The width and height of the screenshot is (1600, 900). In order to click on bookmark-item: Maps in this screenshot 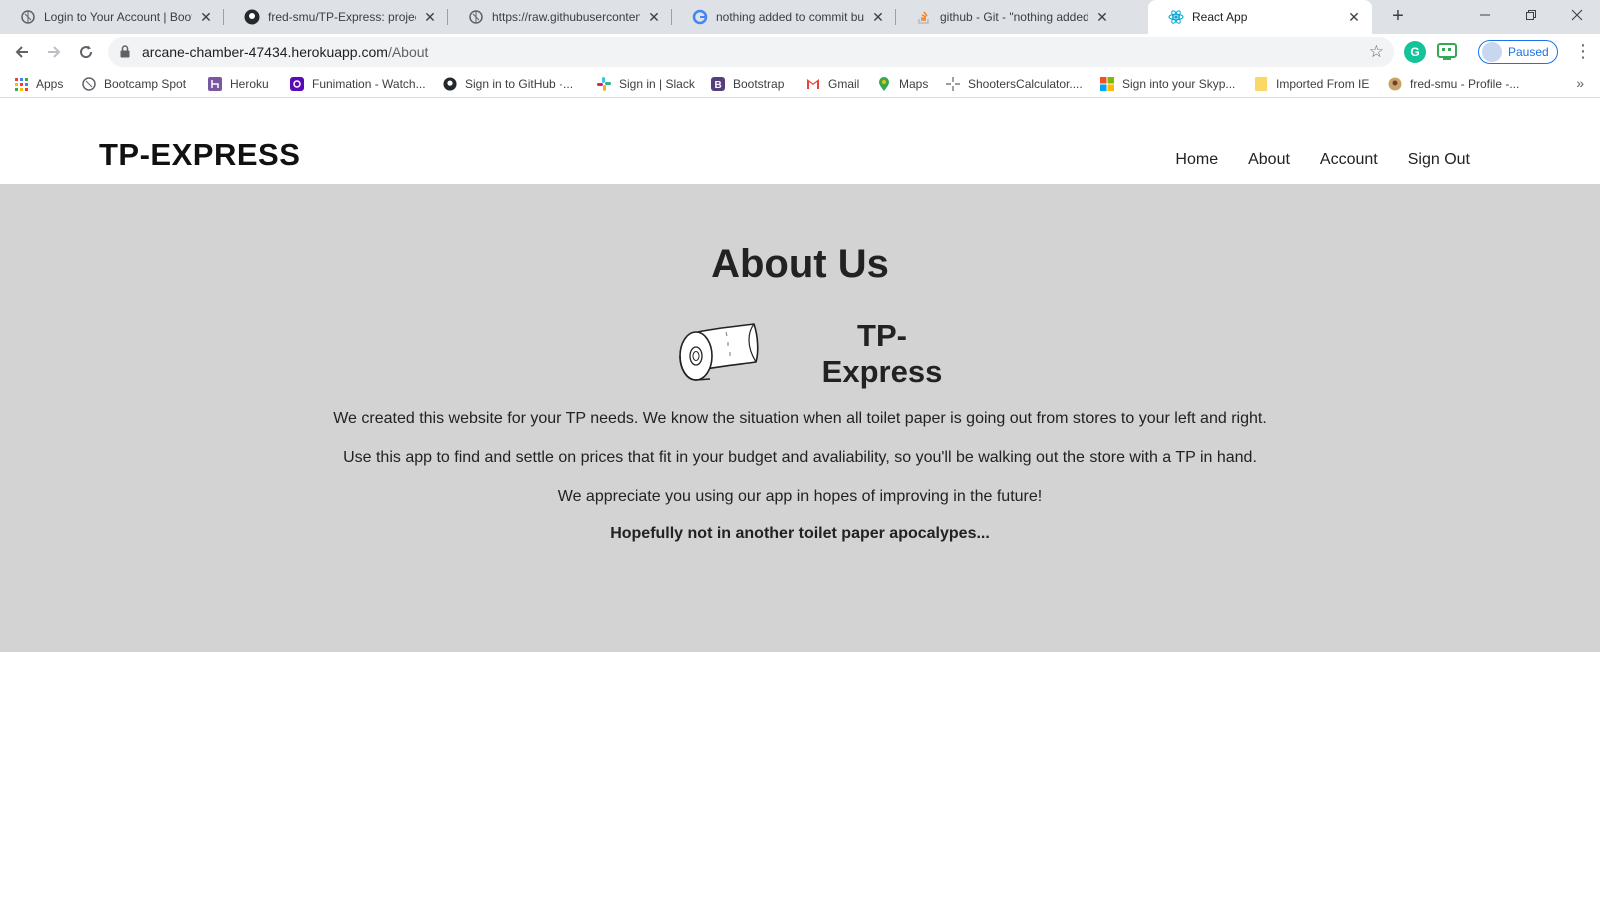, I will do `click(902, 84)`.